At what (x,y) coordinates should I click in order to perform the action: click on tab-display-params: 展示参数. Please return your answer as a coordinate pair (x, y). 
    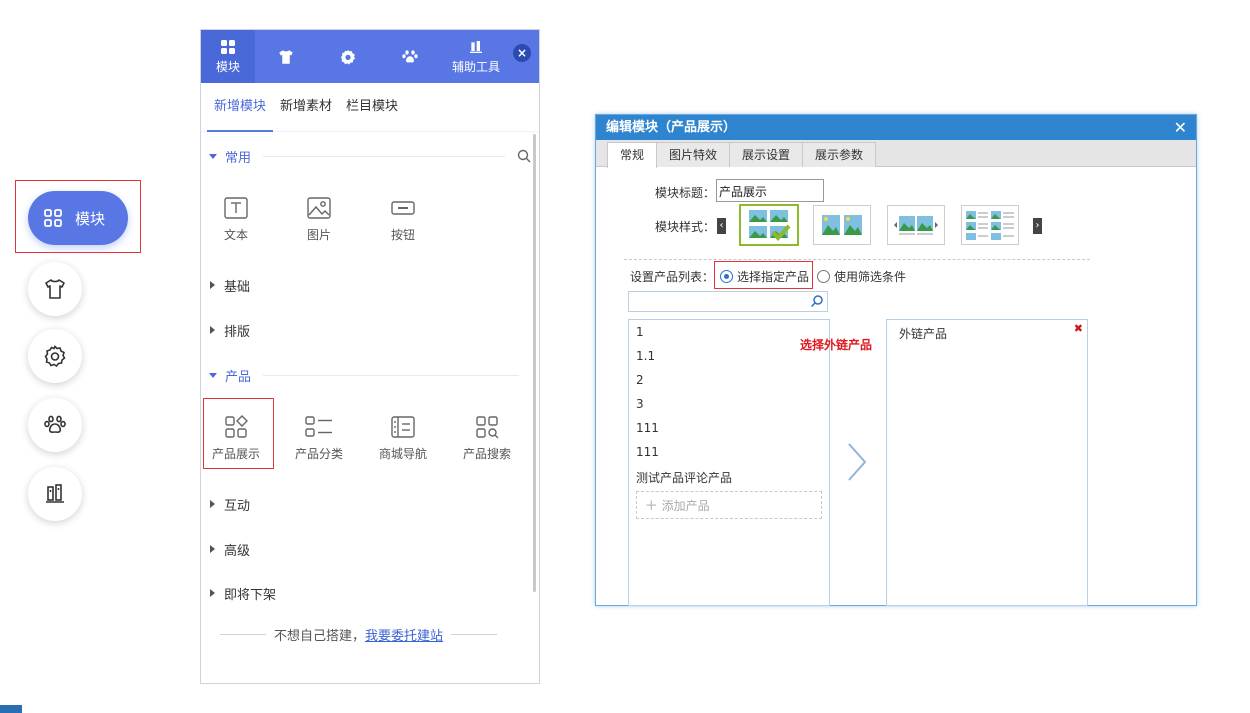
    Looking at the image, I should click on (839, 154).